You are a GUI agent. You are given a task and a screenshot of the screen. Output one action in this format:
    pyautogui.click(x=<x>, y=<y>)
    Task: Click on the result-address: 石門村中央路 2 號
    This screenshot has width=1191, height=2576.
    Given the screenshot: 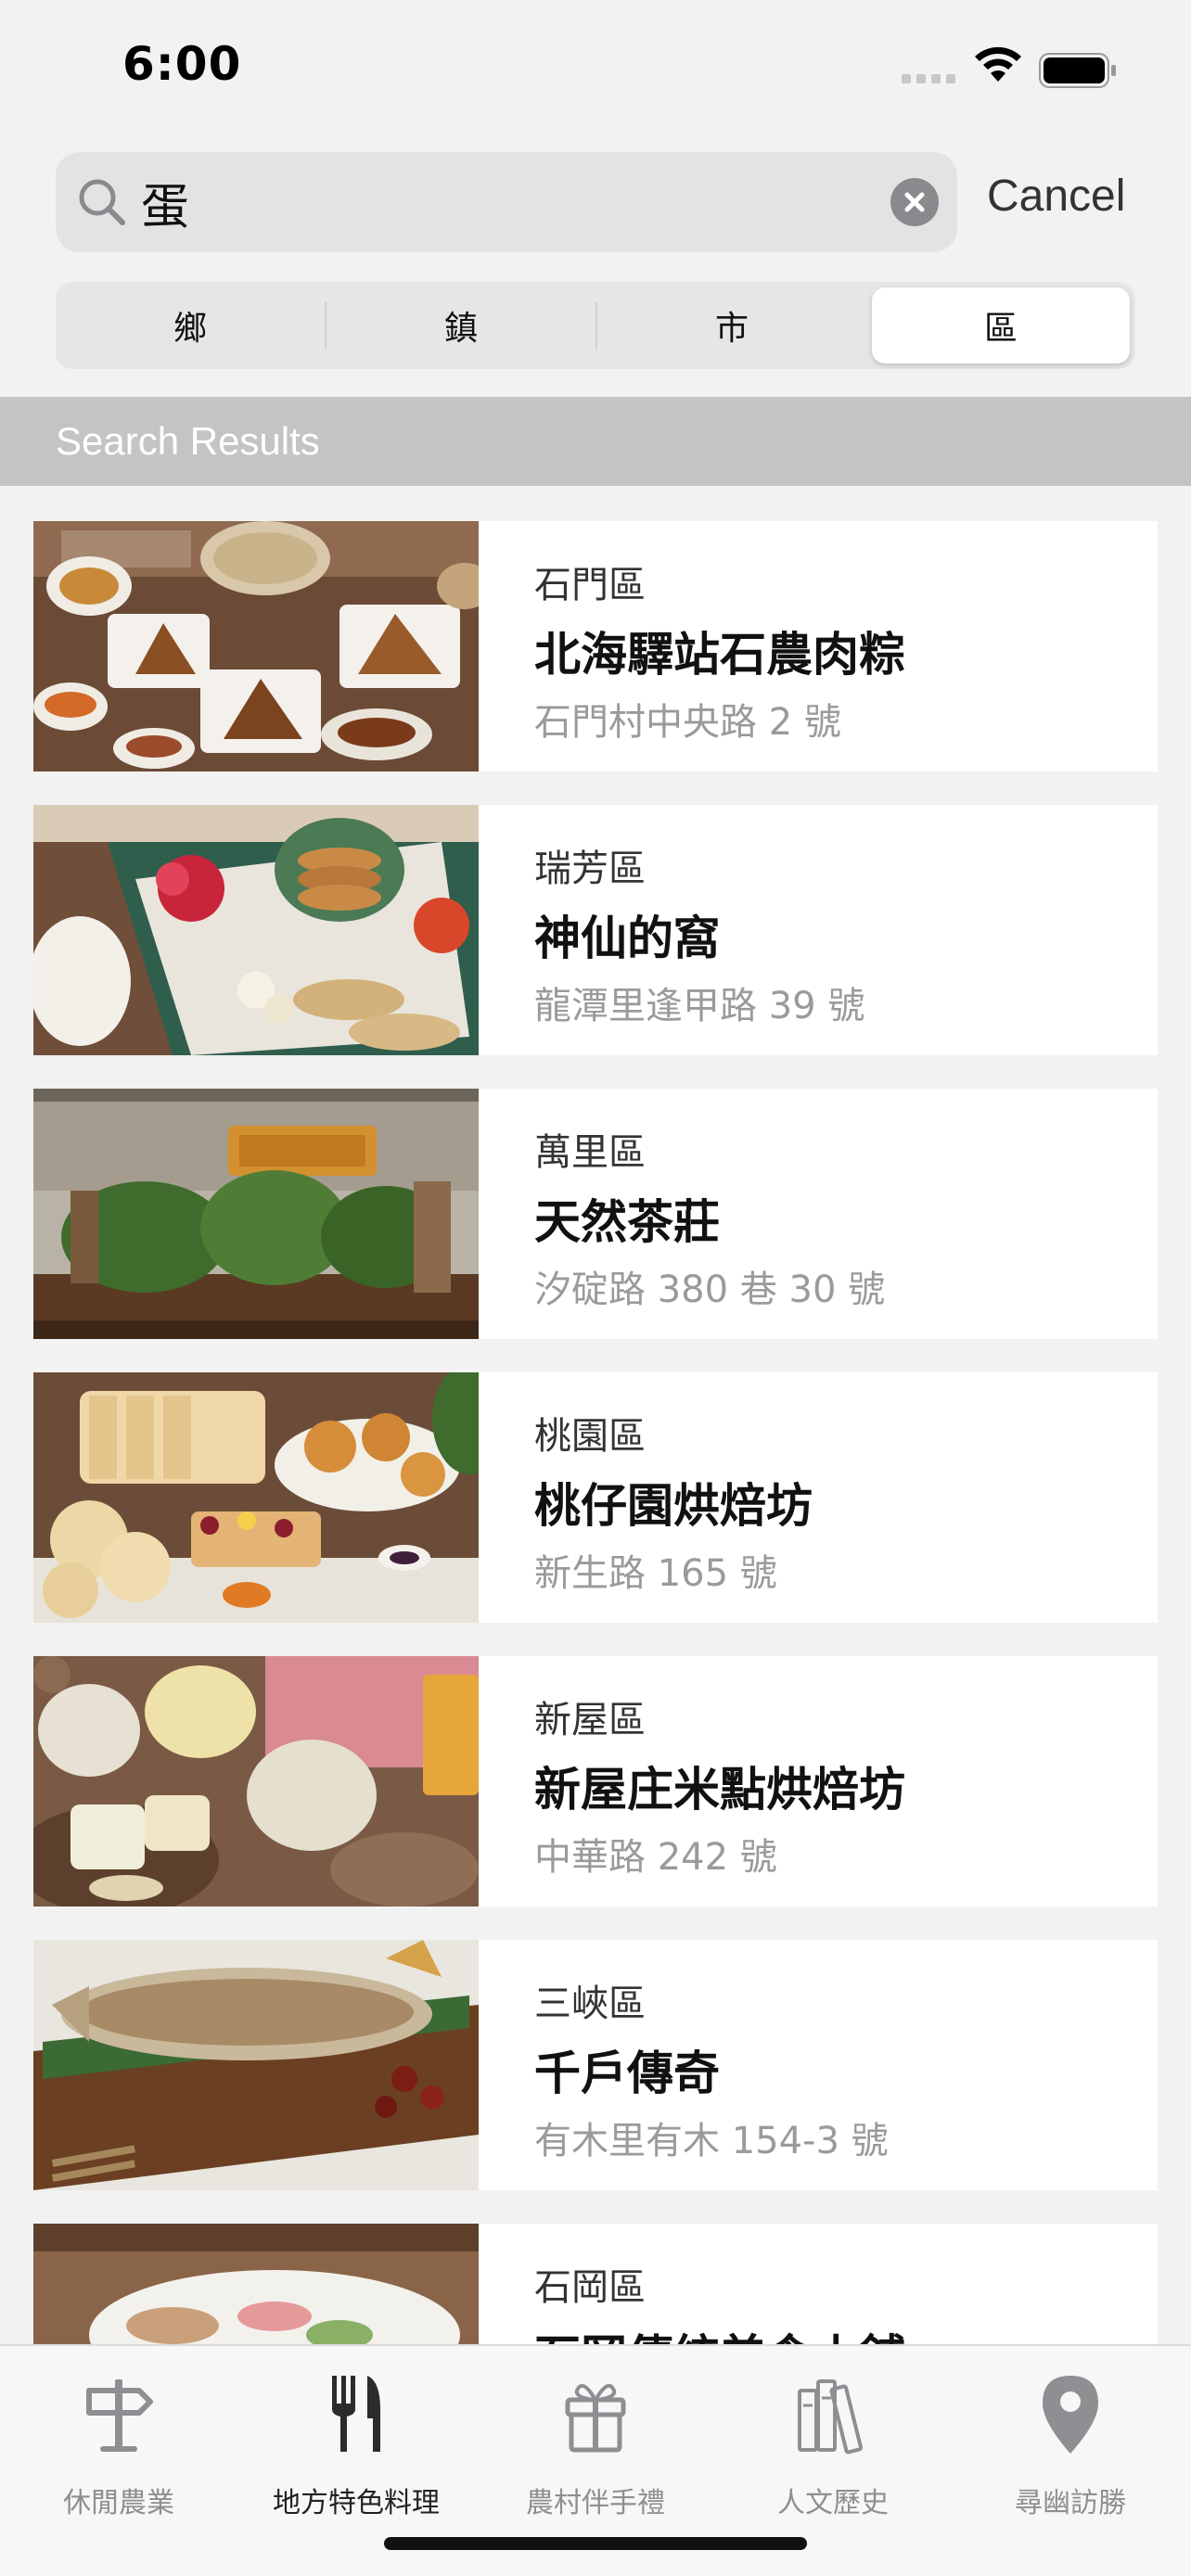 What is the action you would take?
    pyautogui.click(x=688, y=722)
    